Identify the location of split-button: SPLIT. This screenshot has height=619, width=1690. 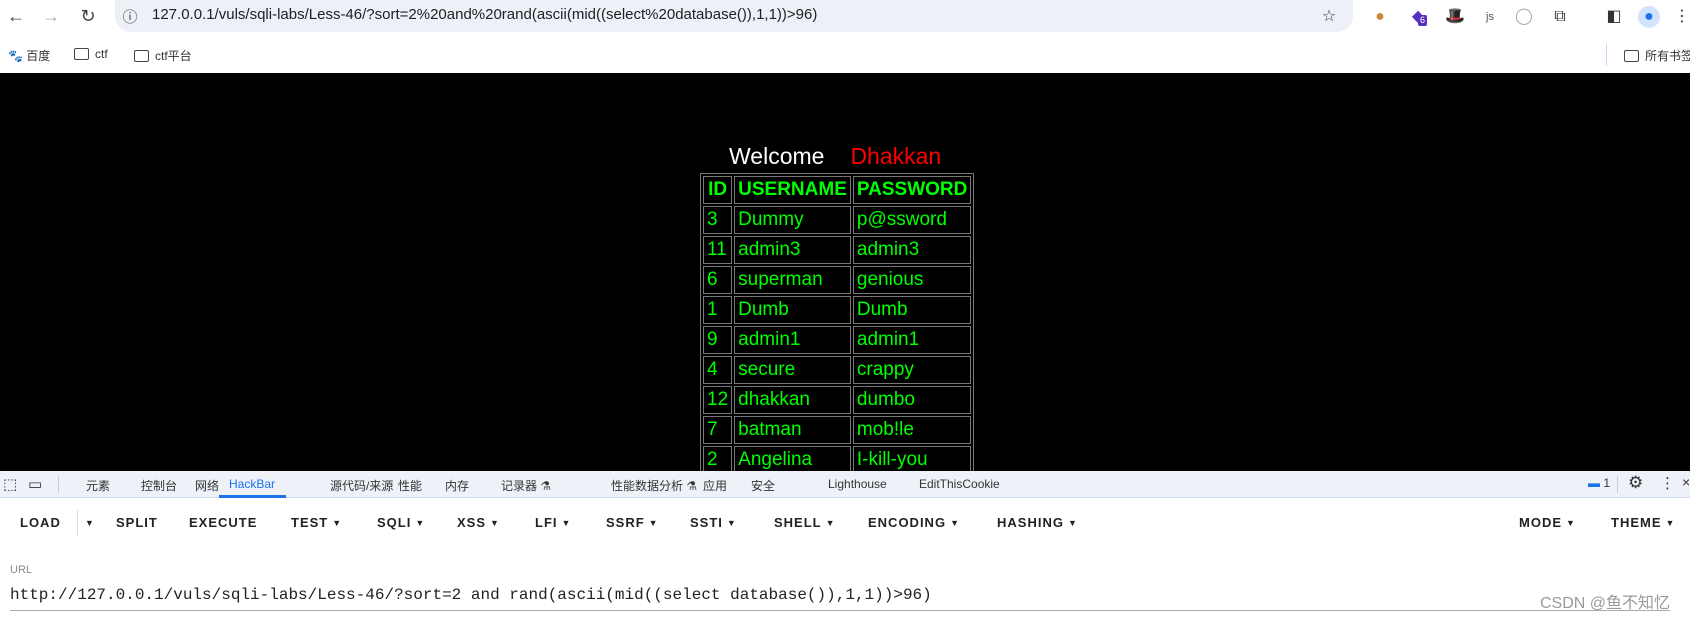
(137, 522).